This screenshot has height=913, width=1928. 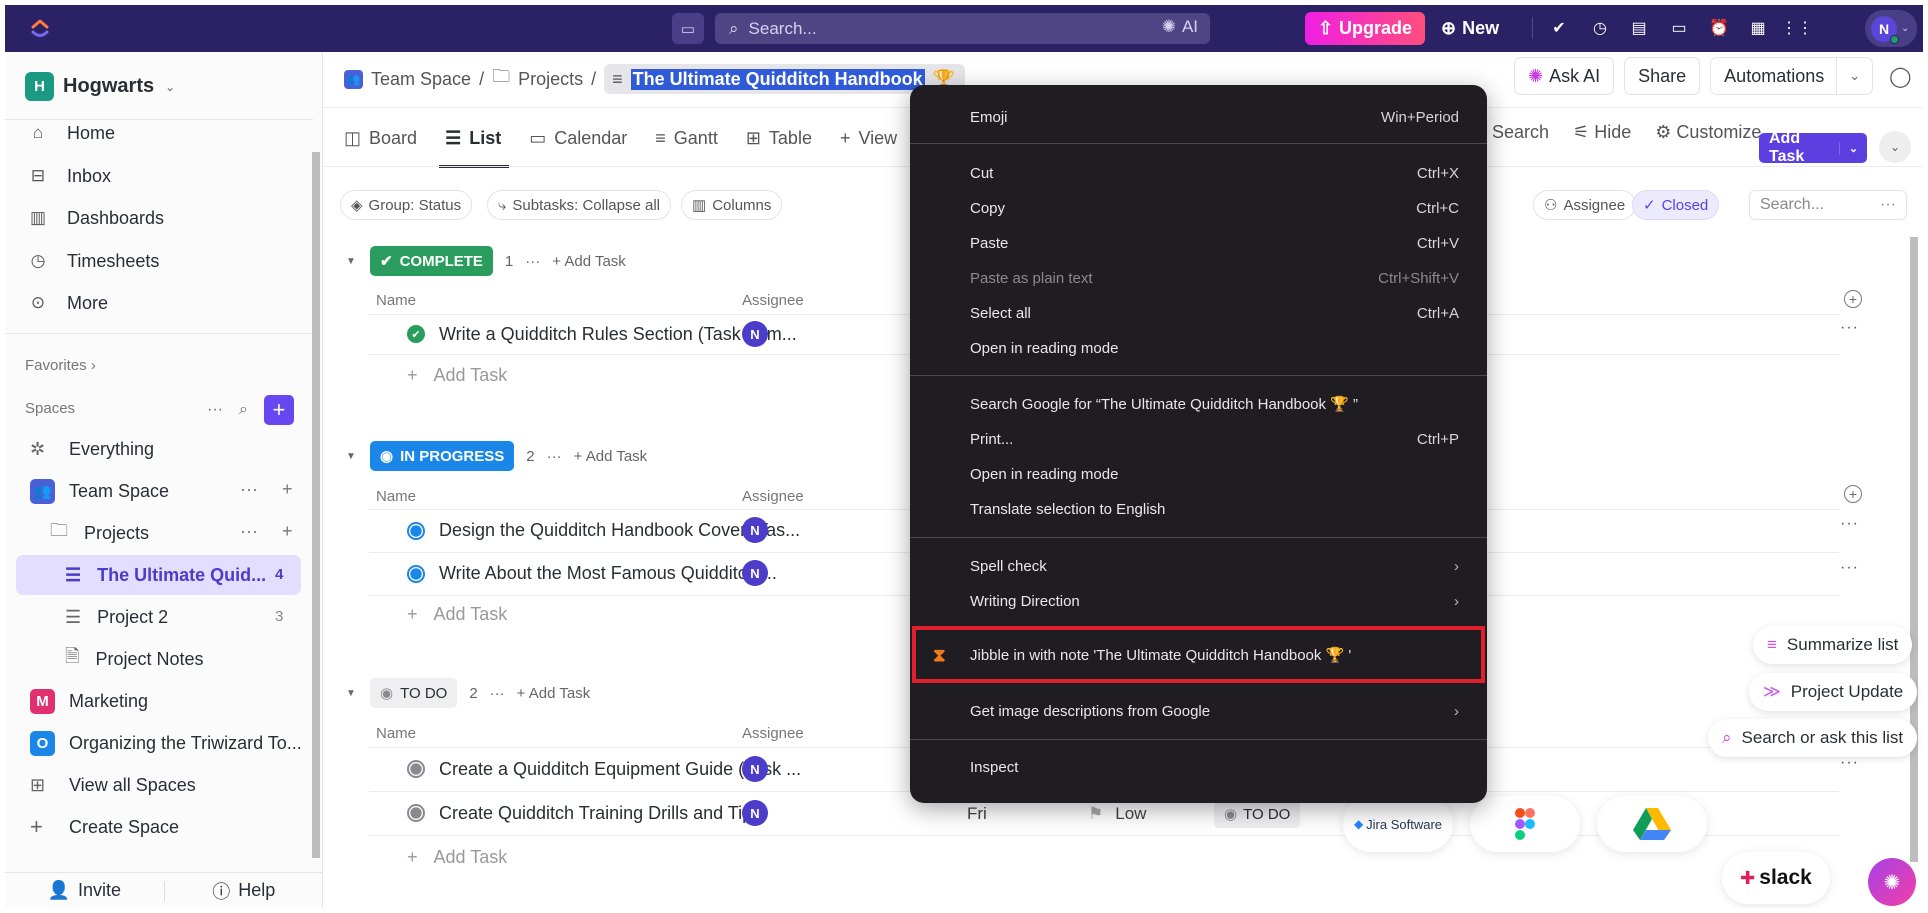 What do you see at coordinates (1758, 28) in the screenshot?
I see `report-icon: ▦` at bounding box center [1758, 28].